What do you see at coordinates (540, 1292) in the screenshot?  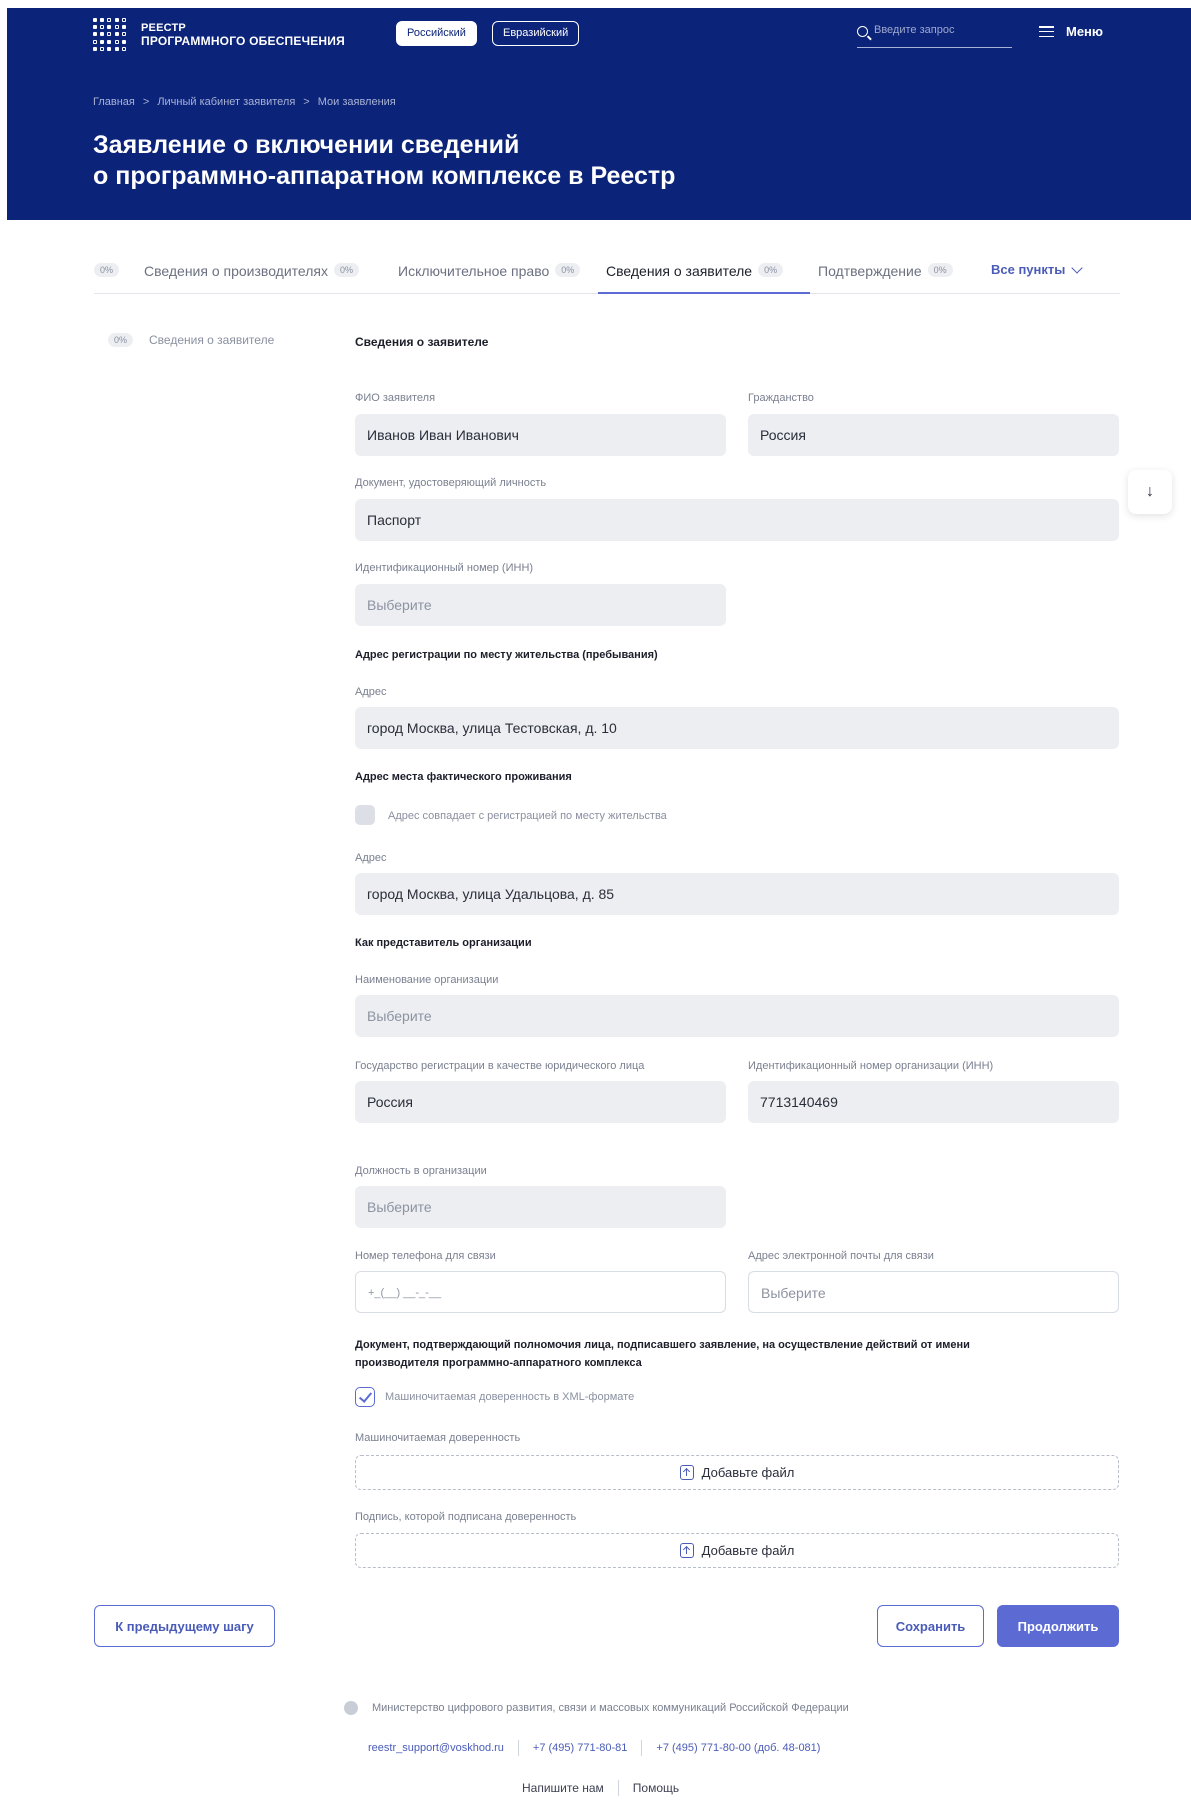 I see `phone-input: +_(__) __-_-__` at bounding box center [540, 1292].